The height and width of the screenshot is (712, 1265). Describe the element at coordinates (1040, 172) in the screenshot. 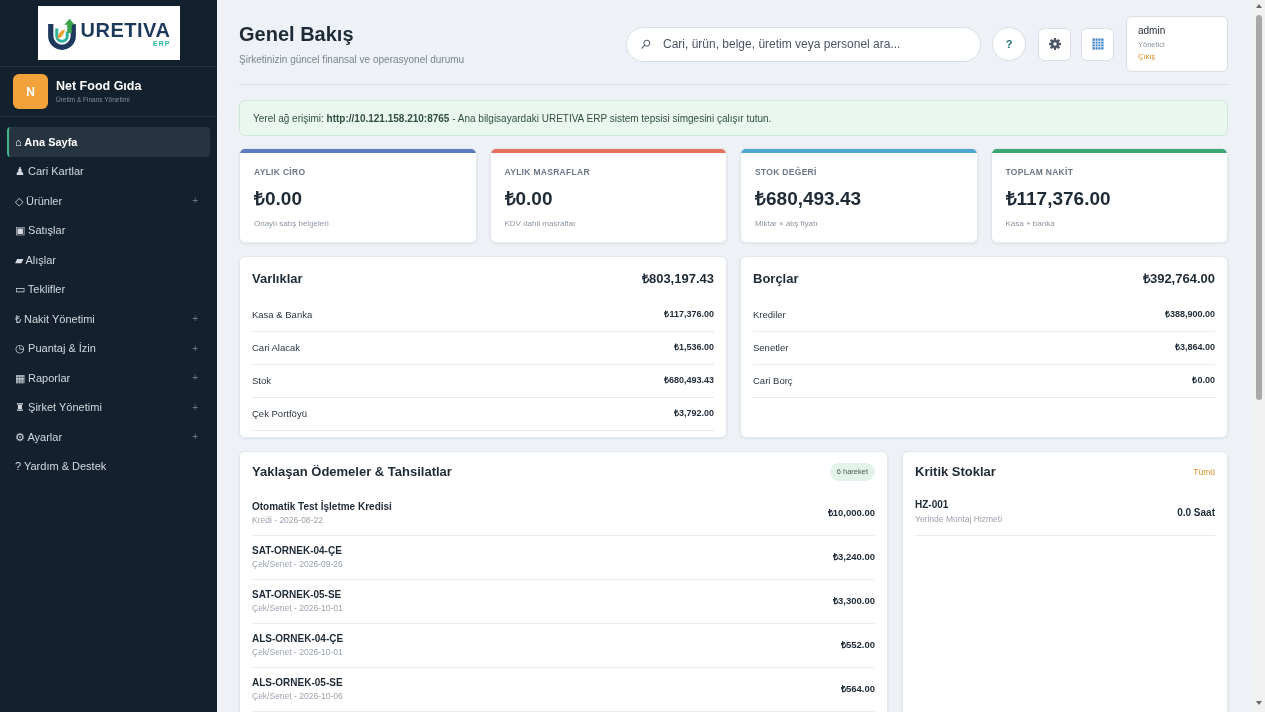

I see `kpi-label: TOPLAM NAKİT` at that location.